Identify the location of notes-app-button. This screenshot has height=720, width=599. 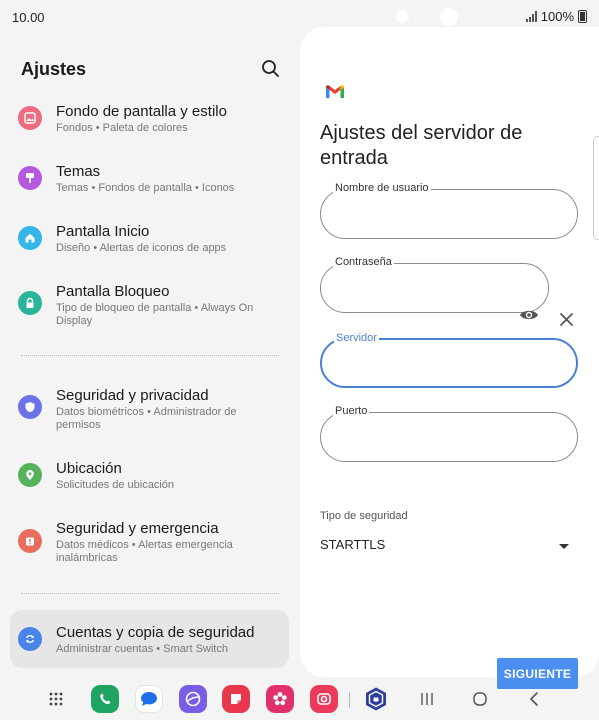
(236, 699).